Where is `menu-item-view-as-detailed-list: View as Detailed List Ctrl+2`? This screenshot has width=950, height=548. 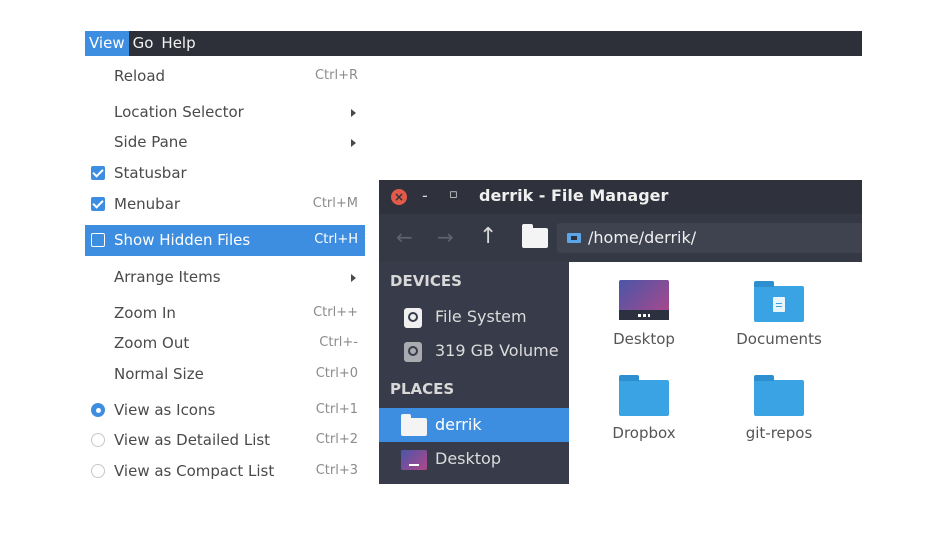
menu-item-view-as-detailed-list: View as Detailed List Ctrl+2 is located at coordinates (225, 440).